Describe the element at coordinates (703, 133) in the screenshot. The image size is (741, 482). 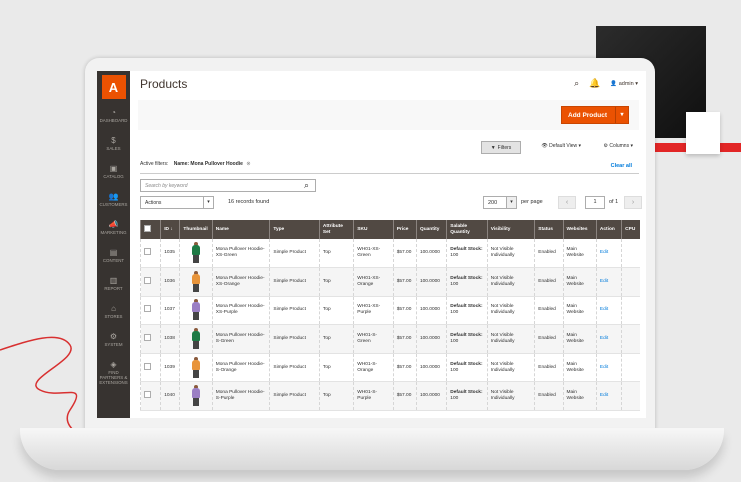
I see `decorative-white-card` at that location.